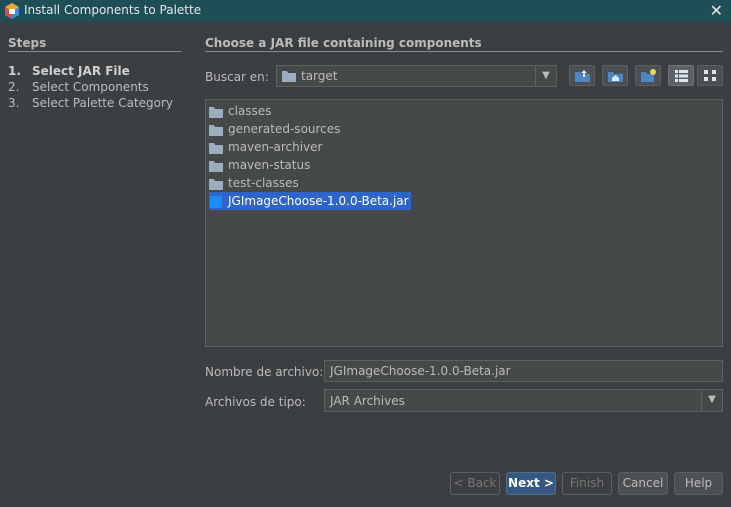 Image resolution: width=731 pixels, height=507 pixels. I want to click on list-view-icon, so click(681, 76).